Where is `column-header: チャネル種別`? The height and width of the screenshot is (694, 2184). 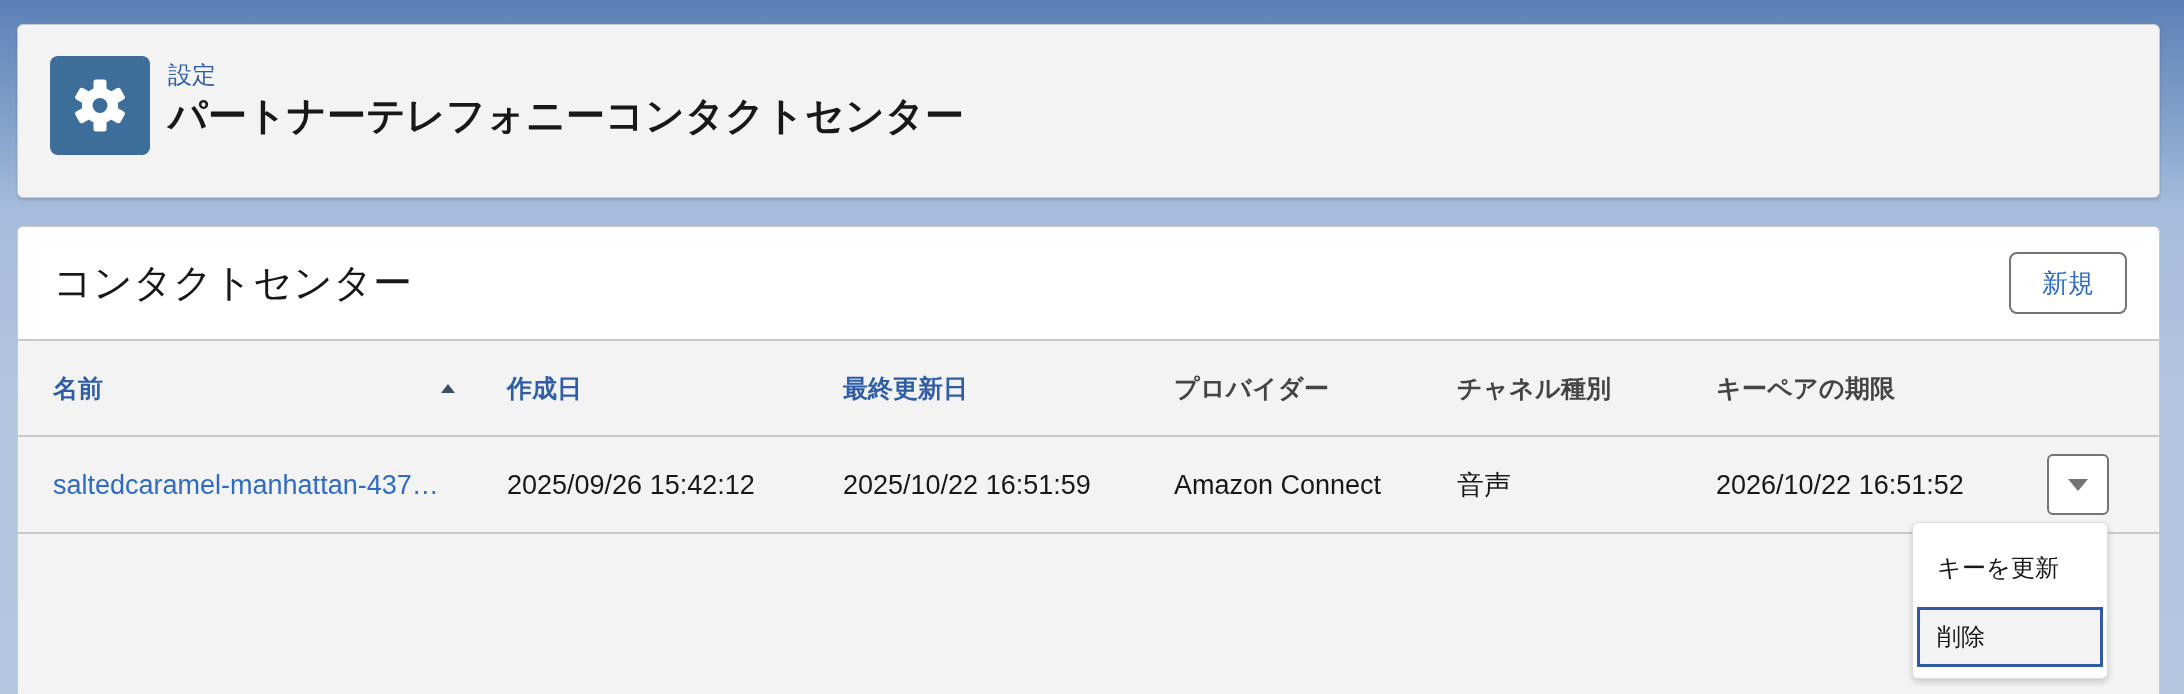
column-header: チャネル種別 is located at coordinates (1534, 388).